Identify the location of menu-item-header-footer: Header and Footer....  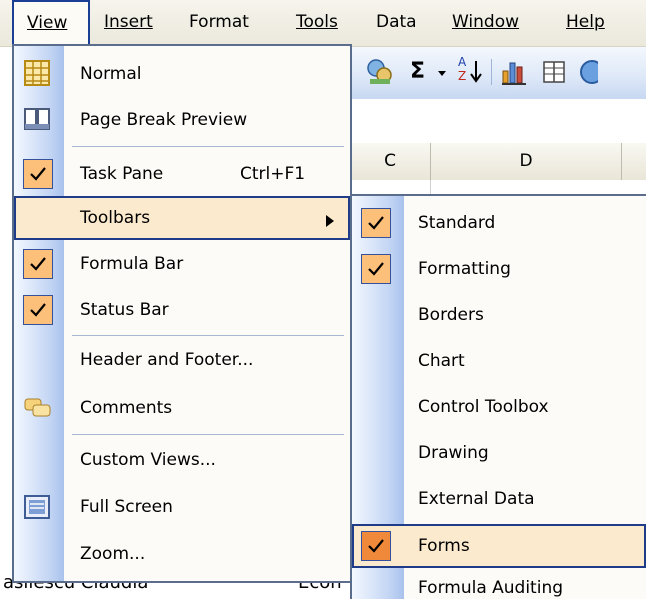
(182, 360).